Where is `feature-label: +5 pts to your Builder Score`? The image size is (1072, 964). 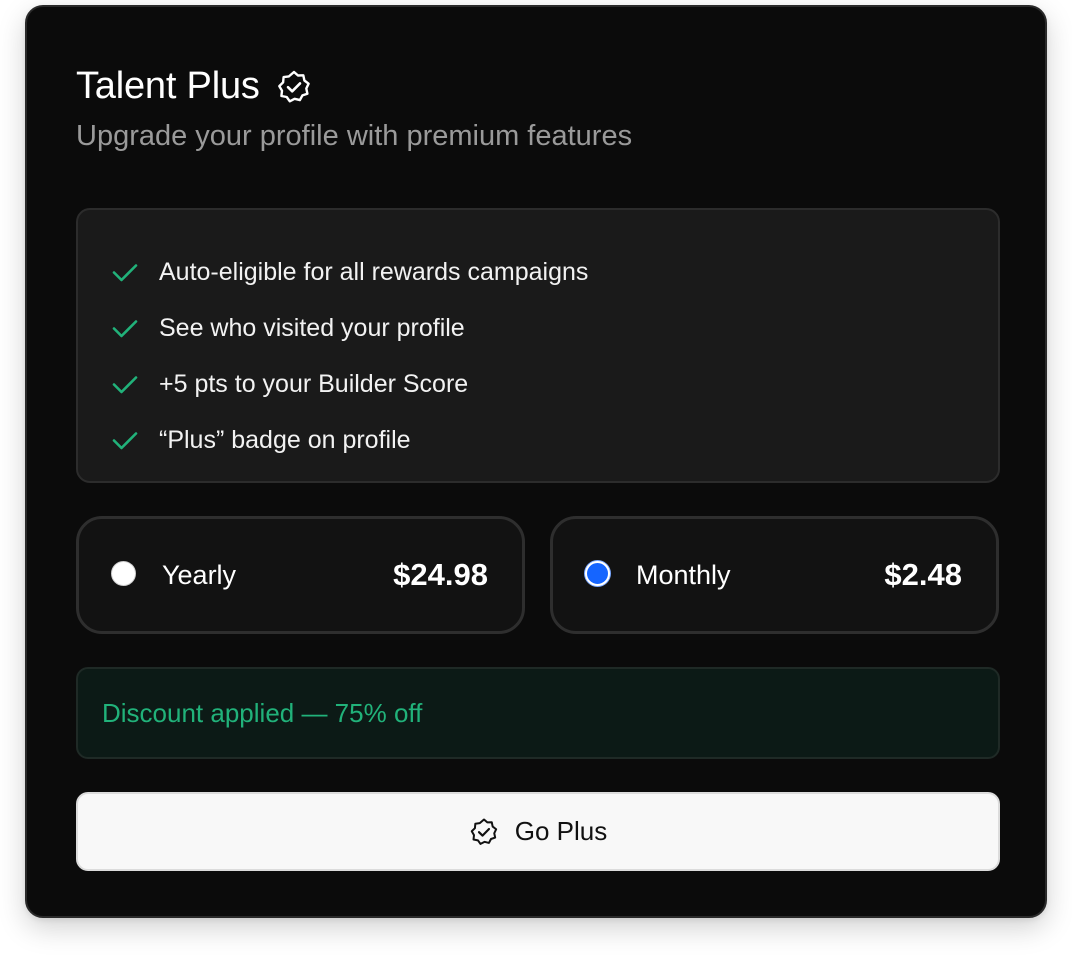
feature-label: +5 pts to your Builder Score is located at coordinates (314, 383).